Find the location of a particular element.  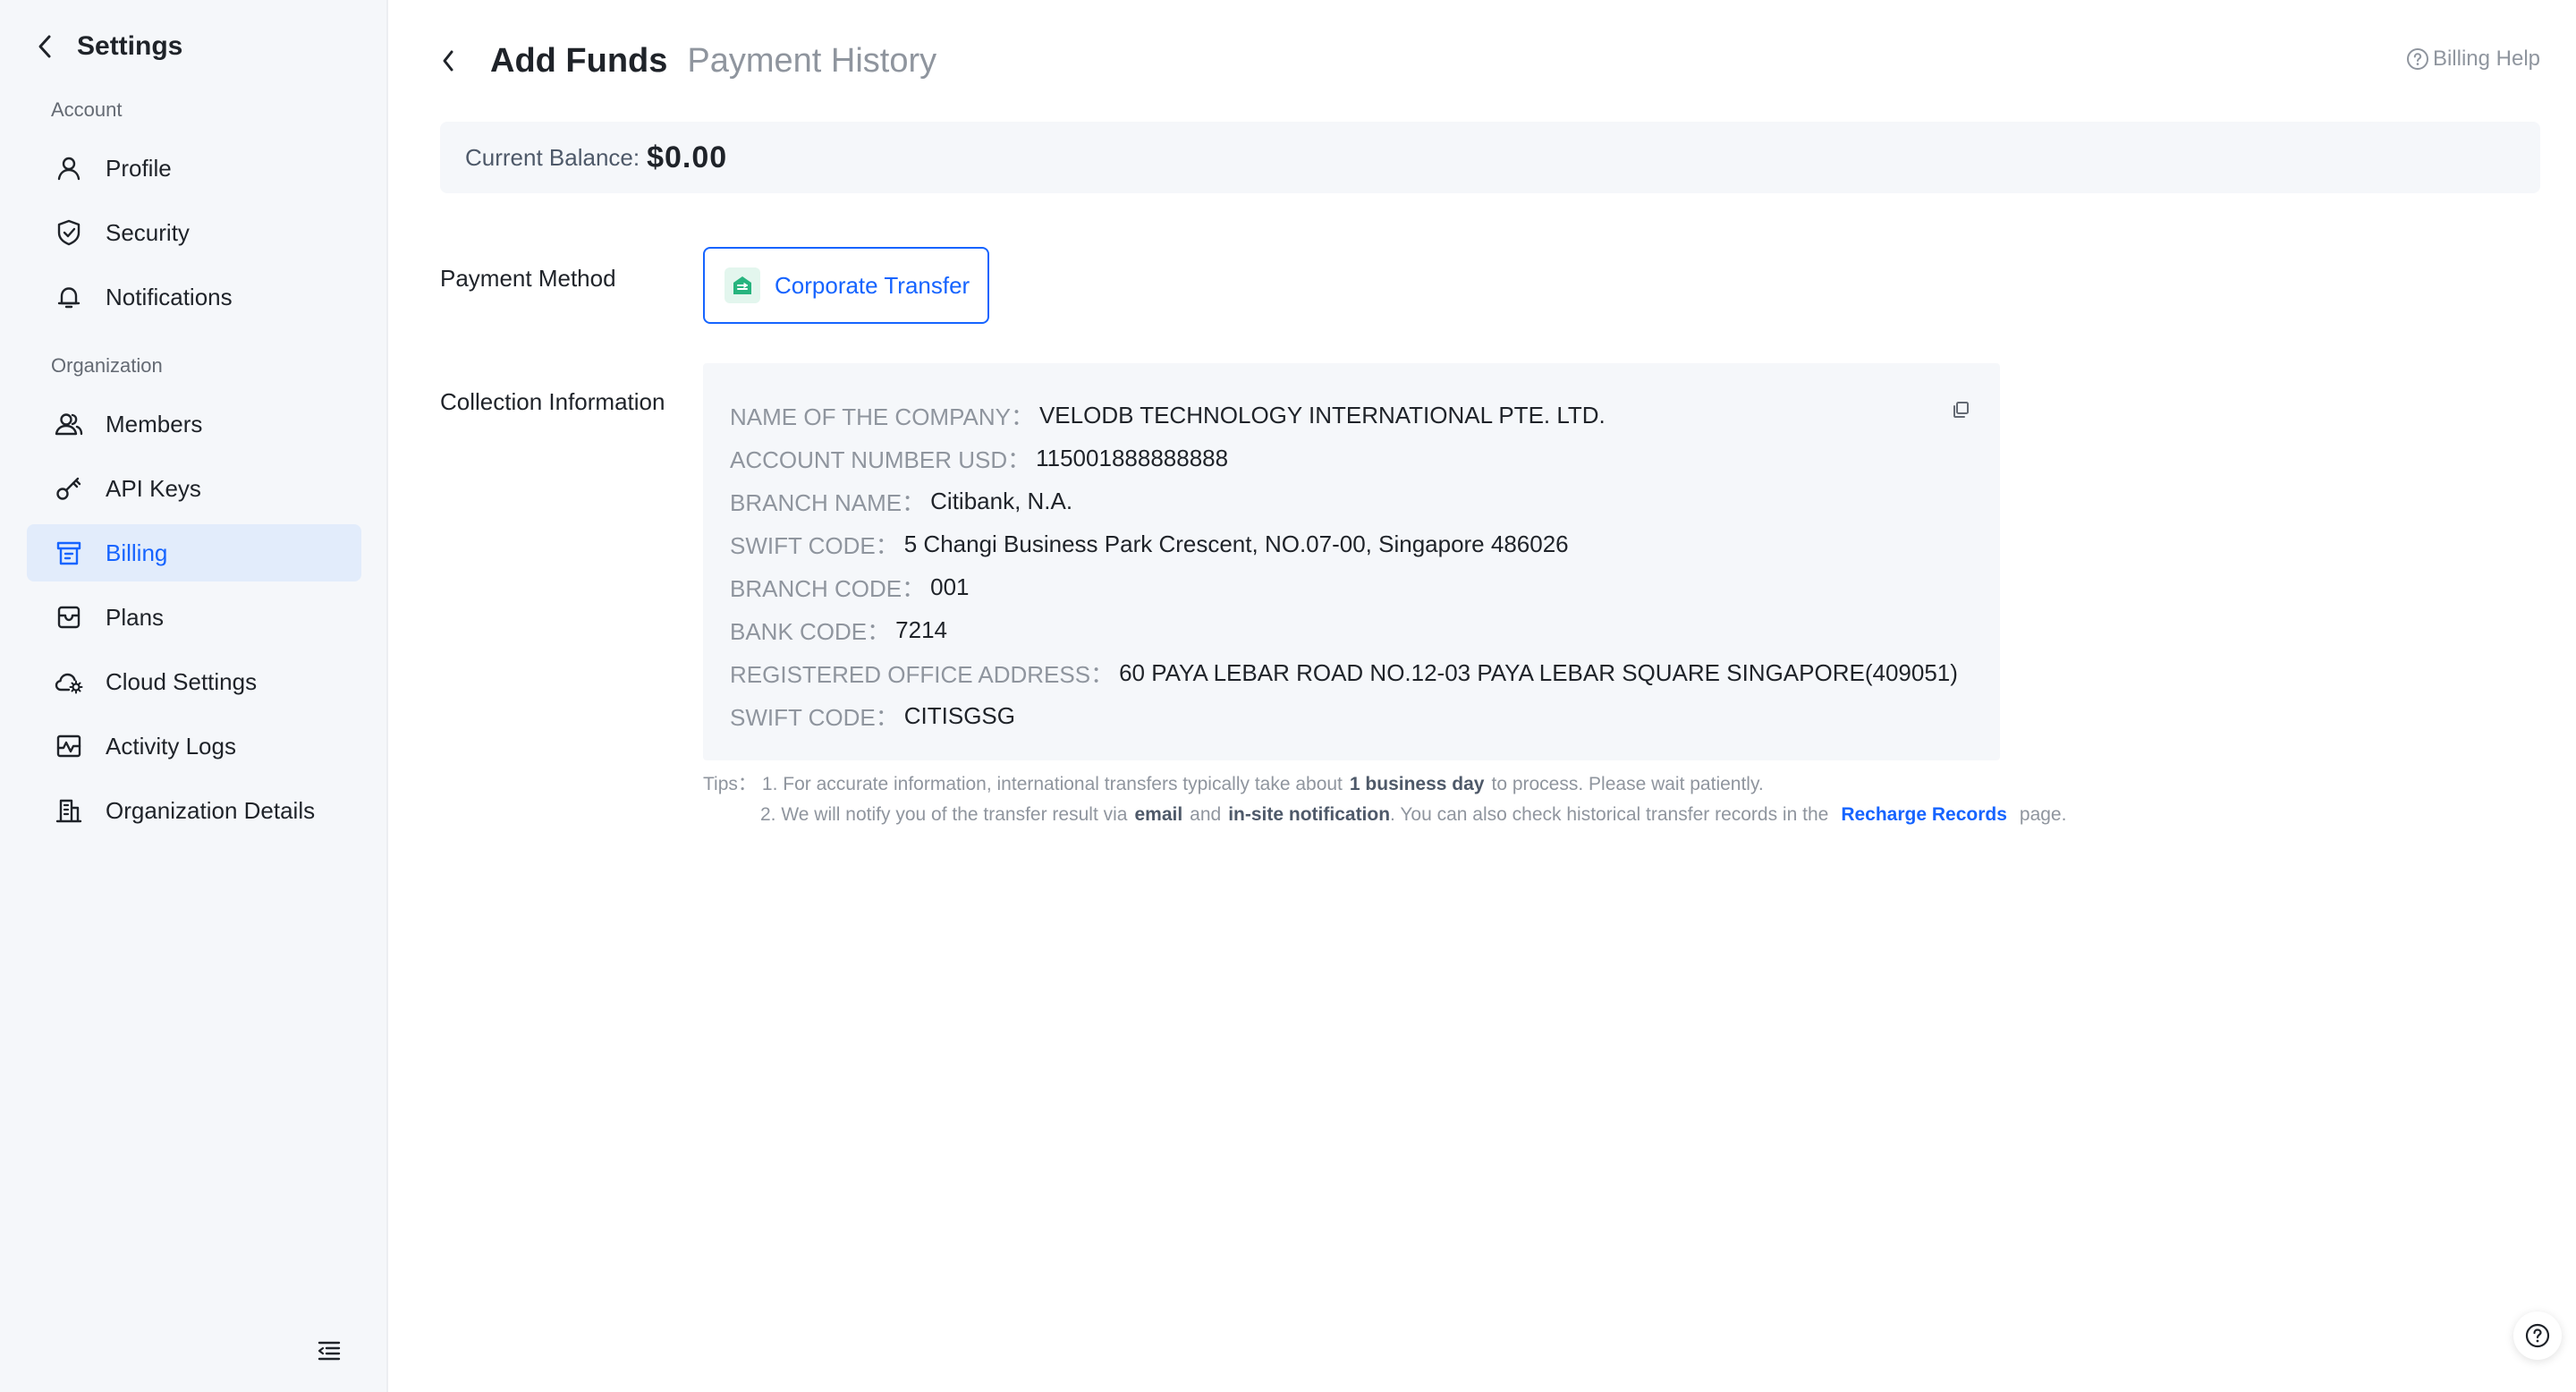

sidebar-item-label: Activity Logs is located at coordinates (171, 746).